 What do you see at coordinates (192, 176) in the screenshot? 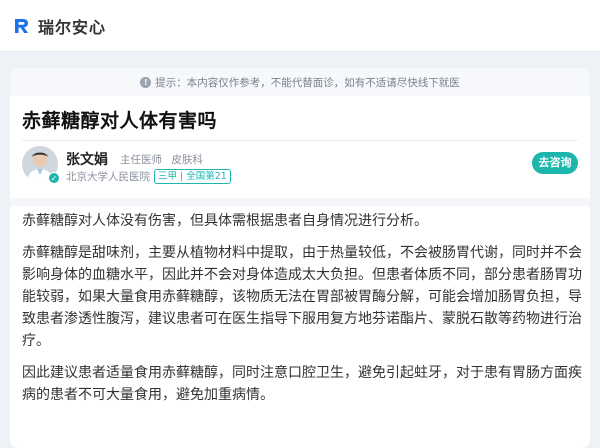
I see `hospital-grade-badge: 三甲 | 全国第21` at bounding box center [192, 176].